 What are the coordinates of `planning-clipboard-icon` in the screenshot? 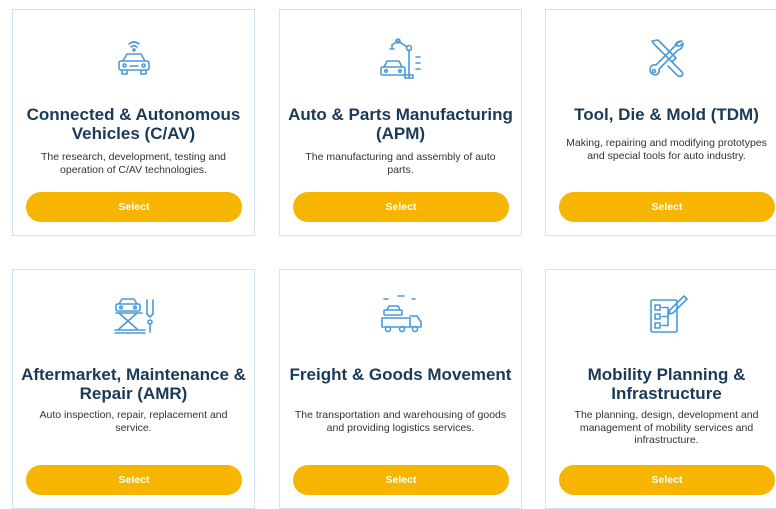 It's located at (667, 315).